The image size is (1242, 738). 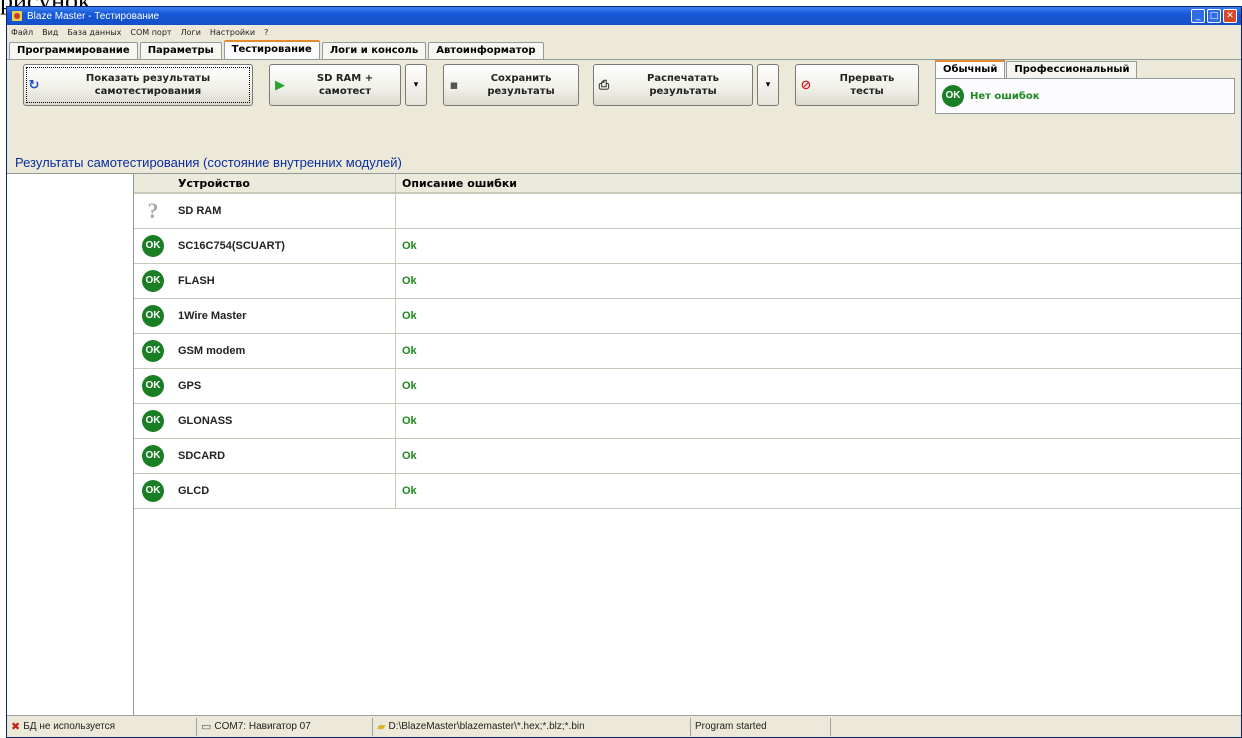 I want to click on table-row: OK GSM modem Ok, so click(x=687, y=351).